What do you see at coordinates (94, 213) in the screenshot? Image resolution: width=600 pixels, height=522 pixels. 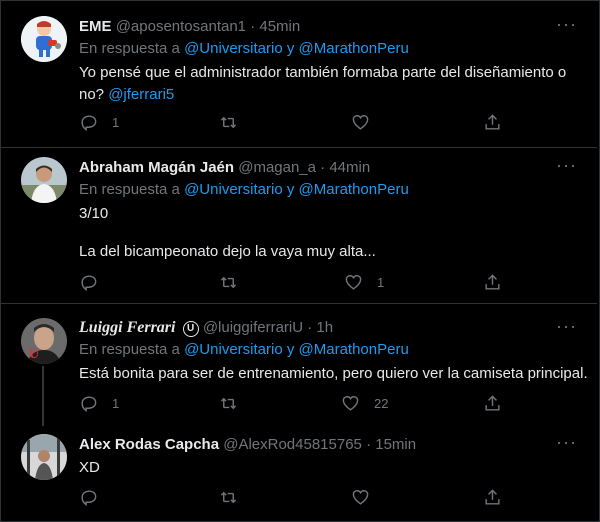 I see `tweet-text-line: 3/10` at bounding box center [94, 213].